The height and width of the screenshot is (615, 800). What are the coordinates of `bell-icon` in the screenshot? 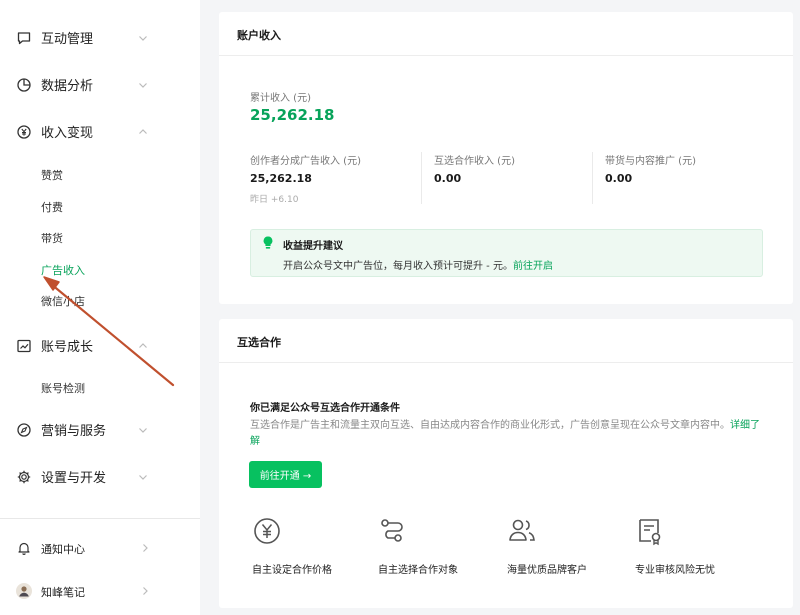 It's located at (24, 548).